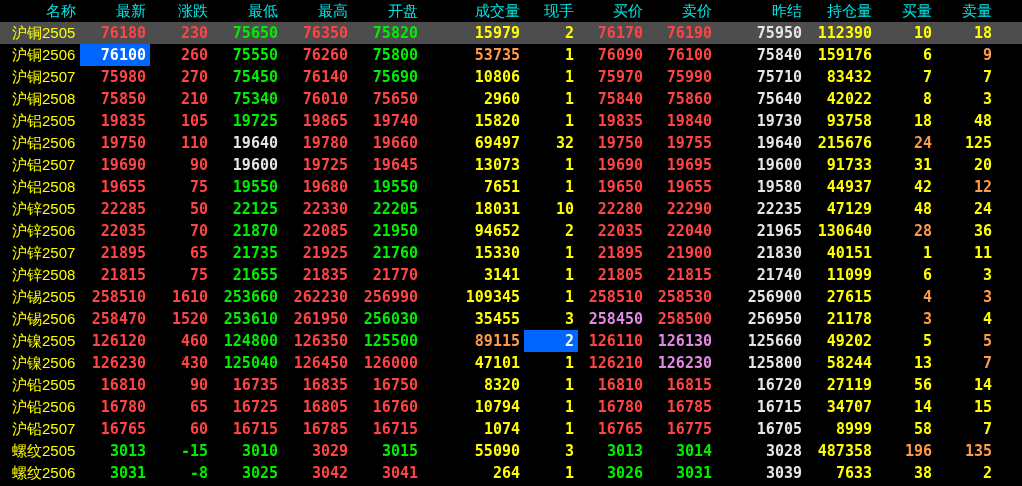  What do you see at coordinates (255, 429) in the screenshot?
I see `table-cell: 16715` at bounding box center [255, 429].